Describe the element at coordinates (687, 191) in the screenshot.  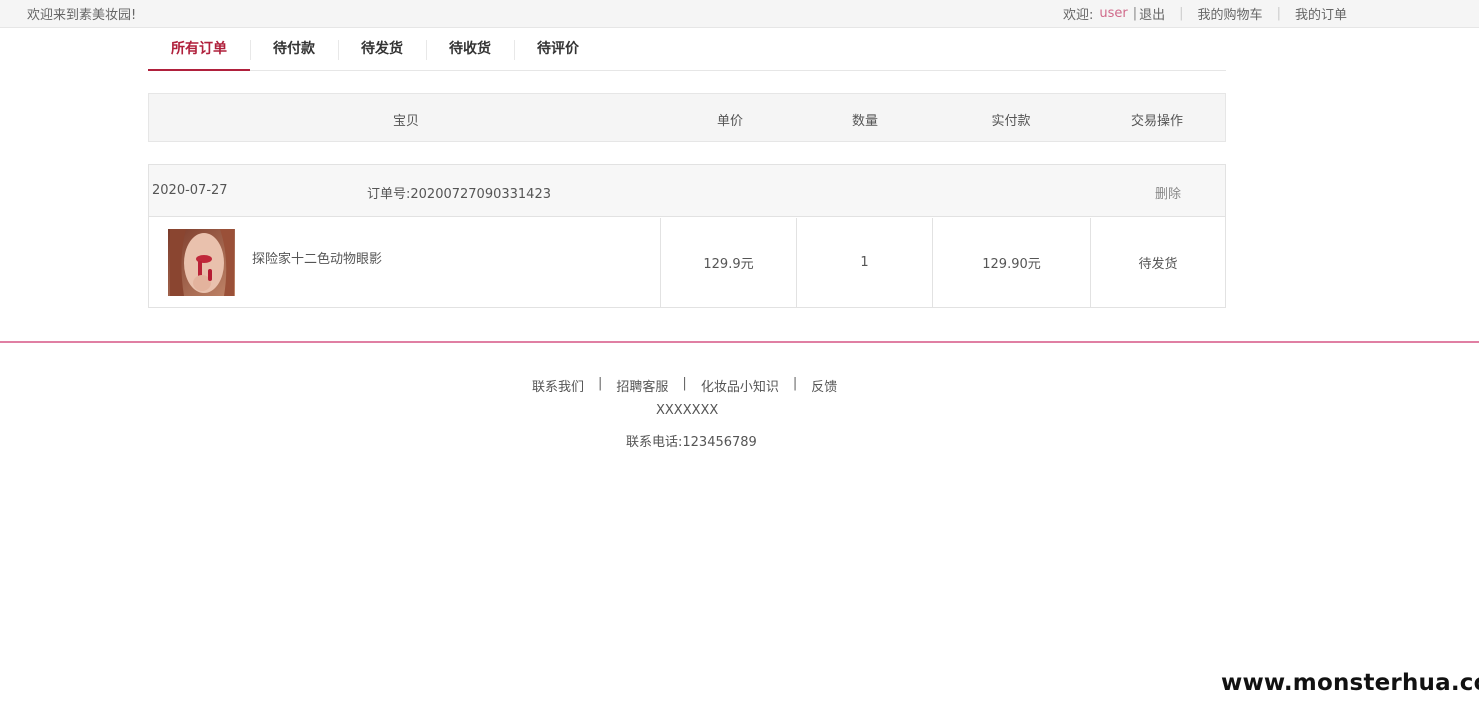
I see `order-header: 2020-07-27 订单号:20200727090331423 删除` at that location.